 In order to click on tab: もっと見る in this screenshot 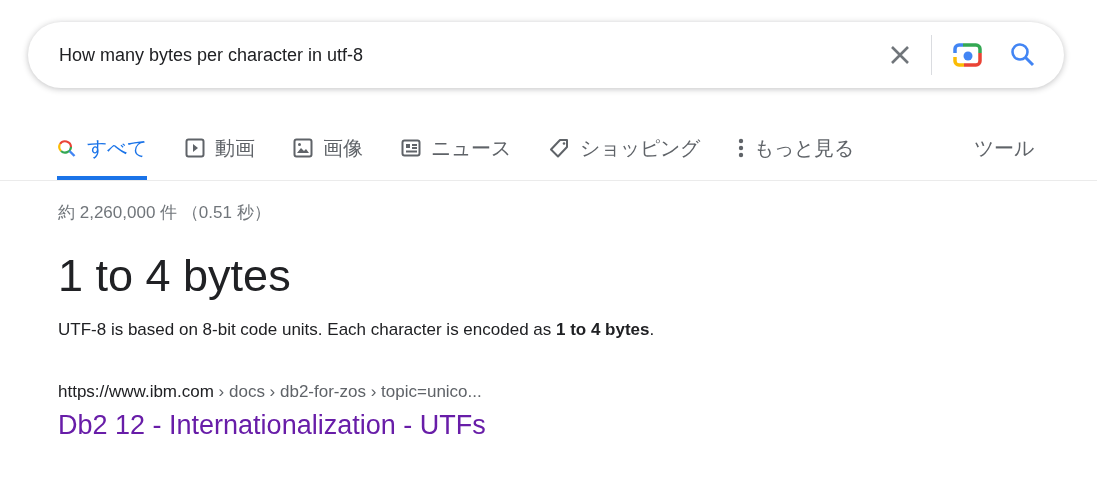, I will do `click(796, 150)`.